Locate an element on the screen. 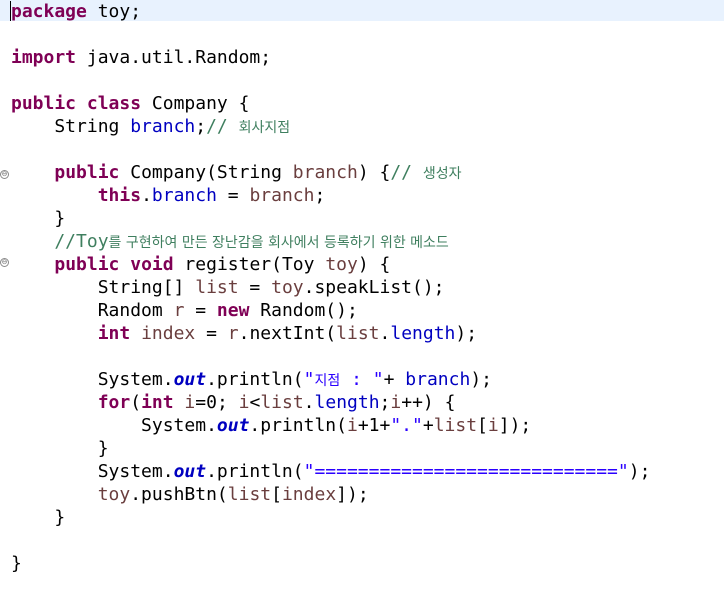 The width and height of the screenshot is (724, 601). code-token: 지점 is located at coordinates (327, 381).